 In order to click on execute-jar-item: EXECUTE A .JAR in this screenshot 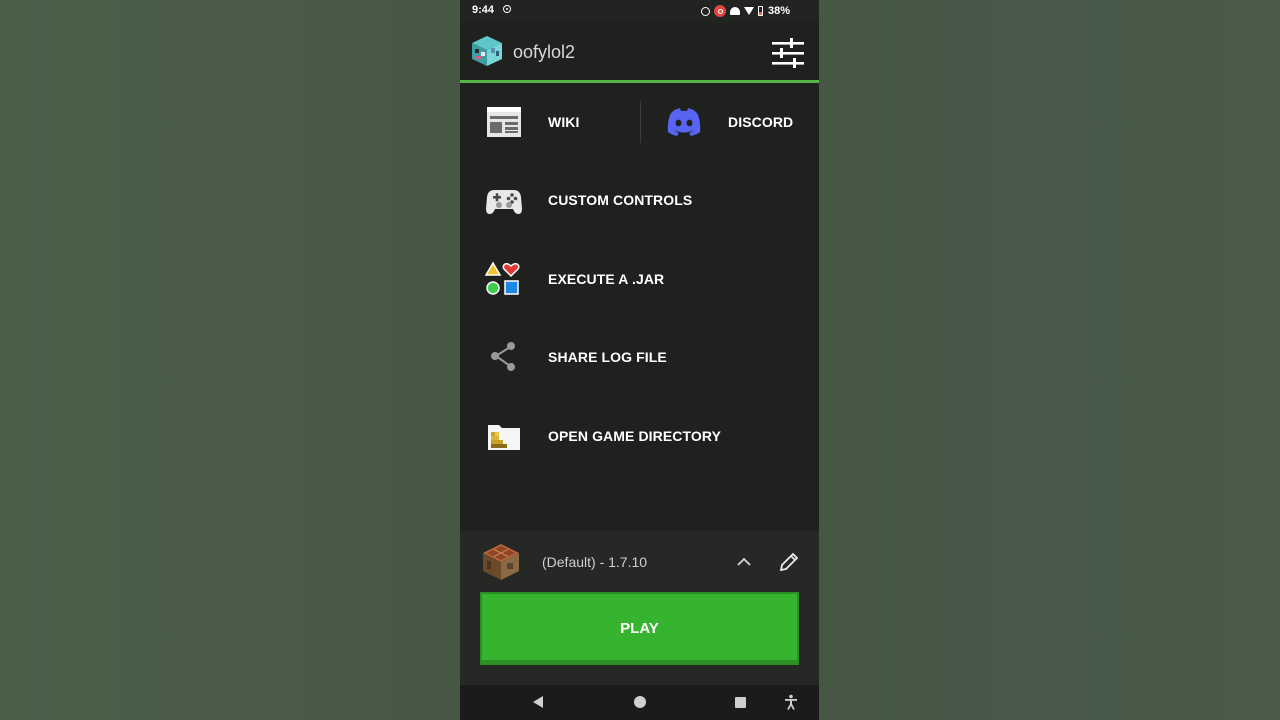, I will do `click(639, 279)`.